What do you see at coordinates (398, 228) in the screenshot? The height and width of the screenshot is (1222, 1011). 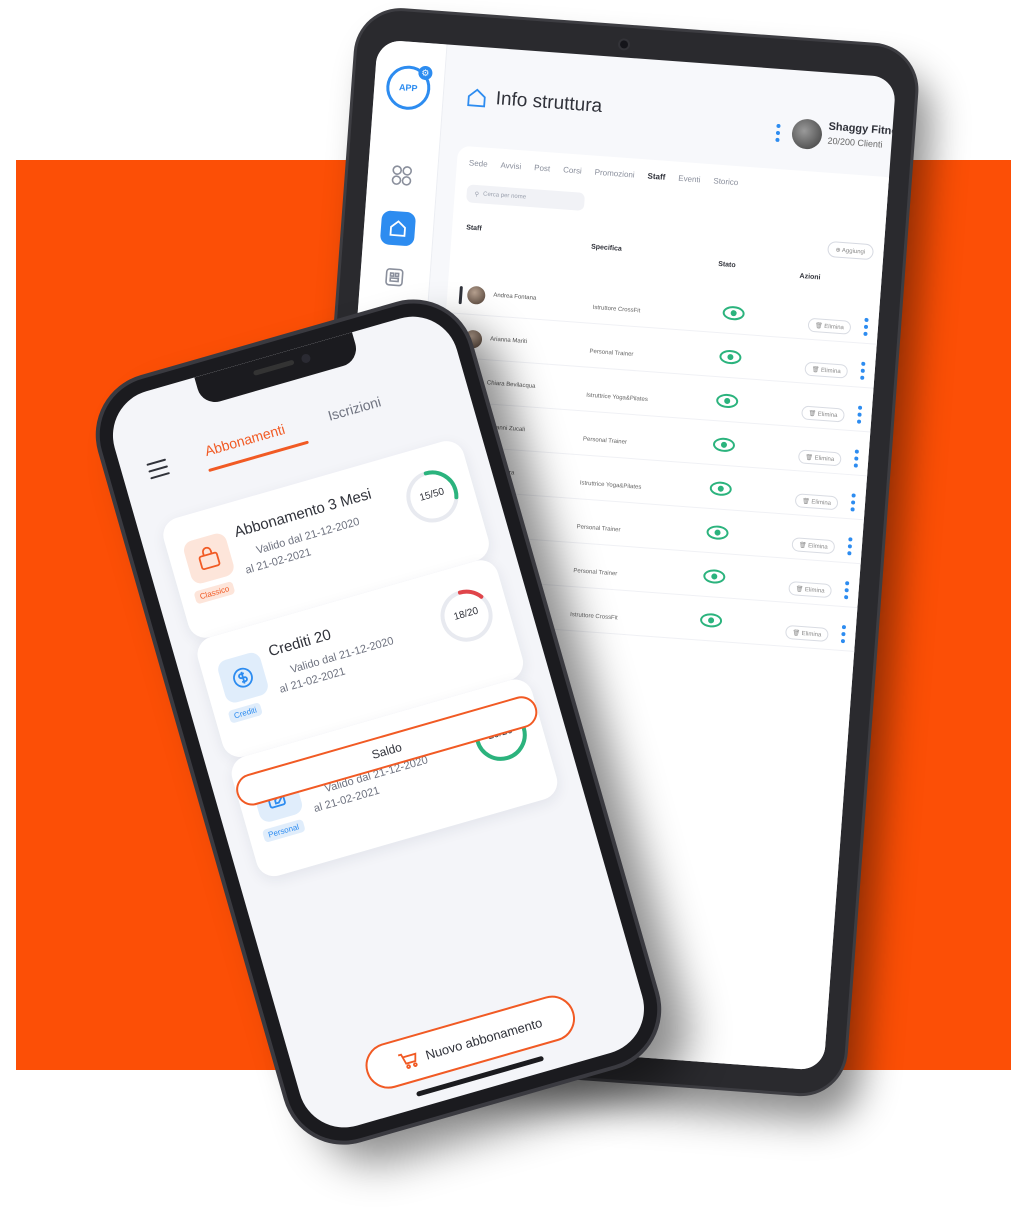 I see `home-icon` at bounding box center [398, 228].